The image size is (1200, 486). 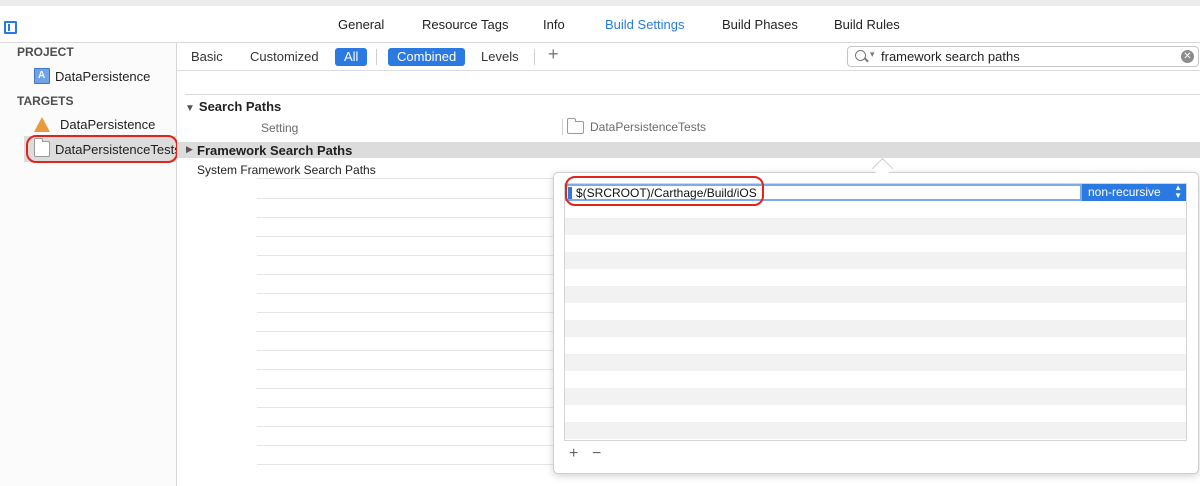 What do you see at coordinates (645, 24) in the screenshot?
I see `tab-build-settings: Build Settings` at bounding box center [645, 24].